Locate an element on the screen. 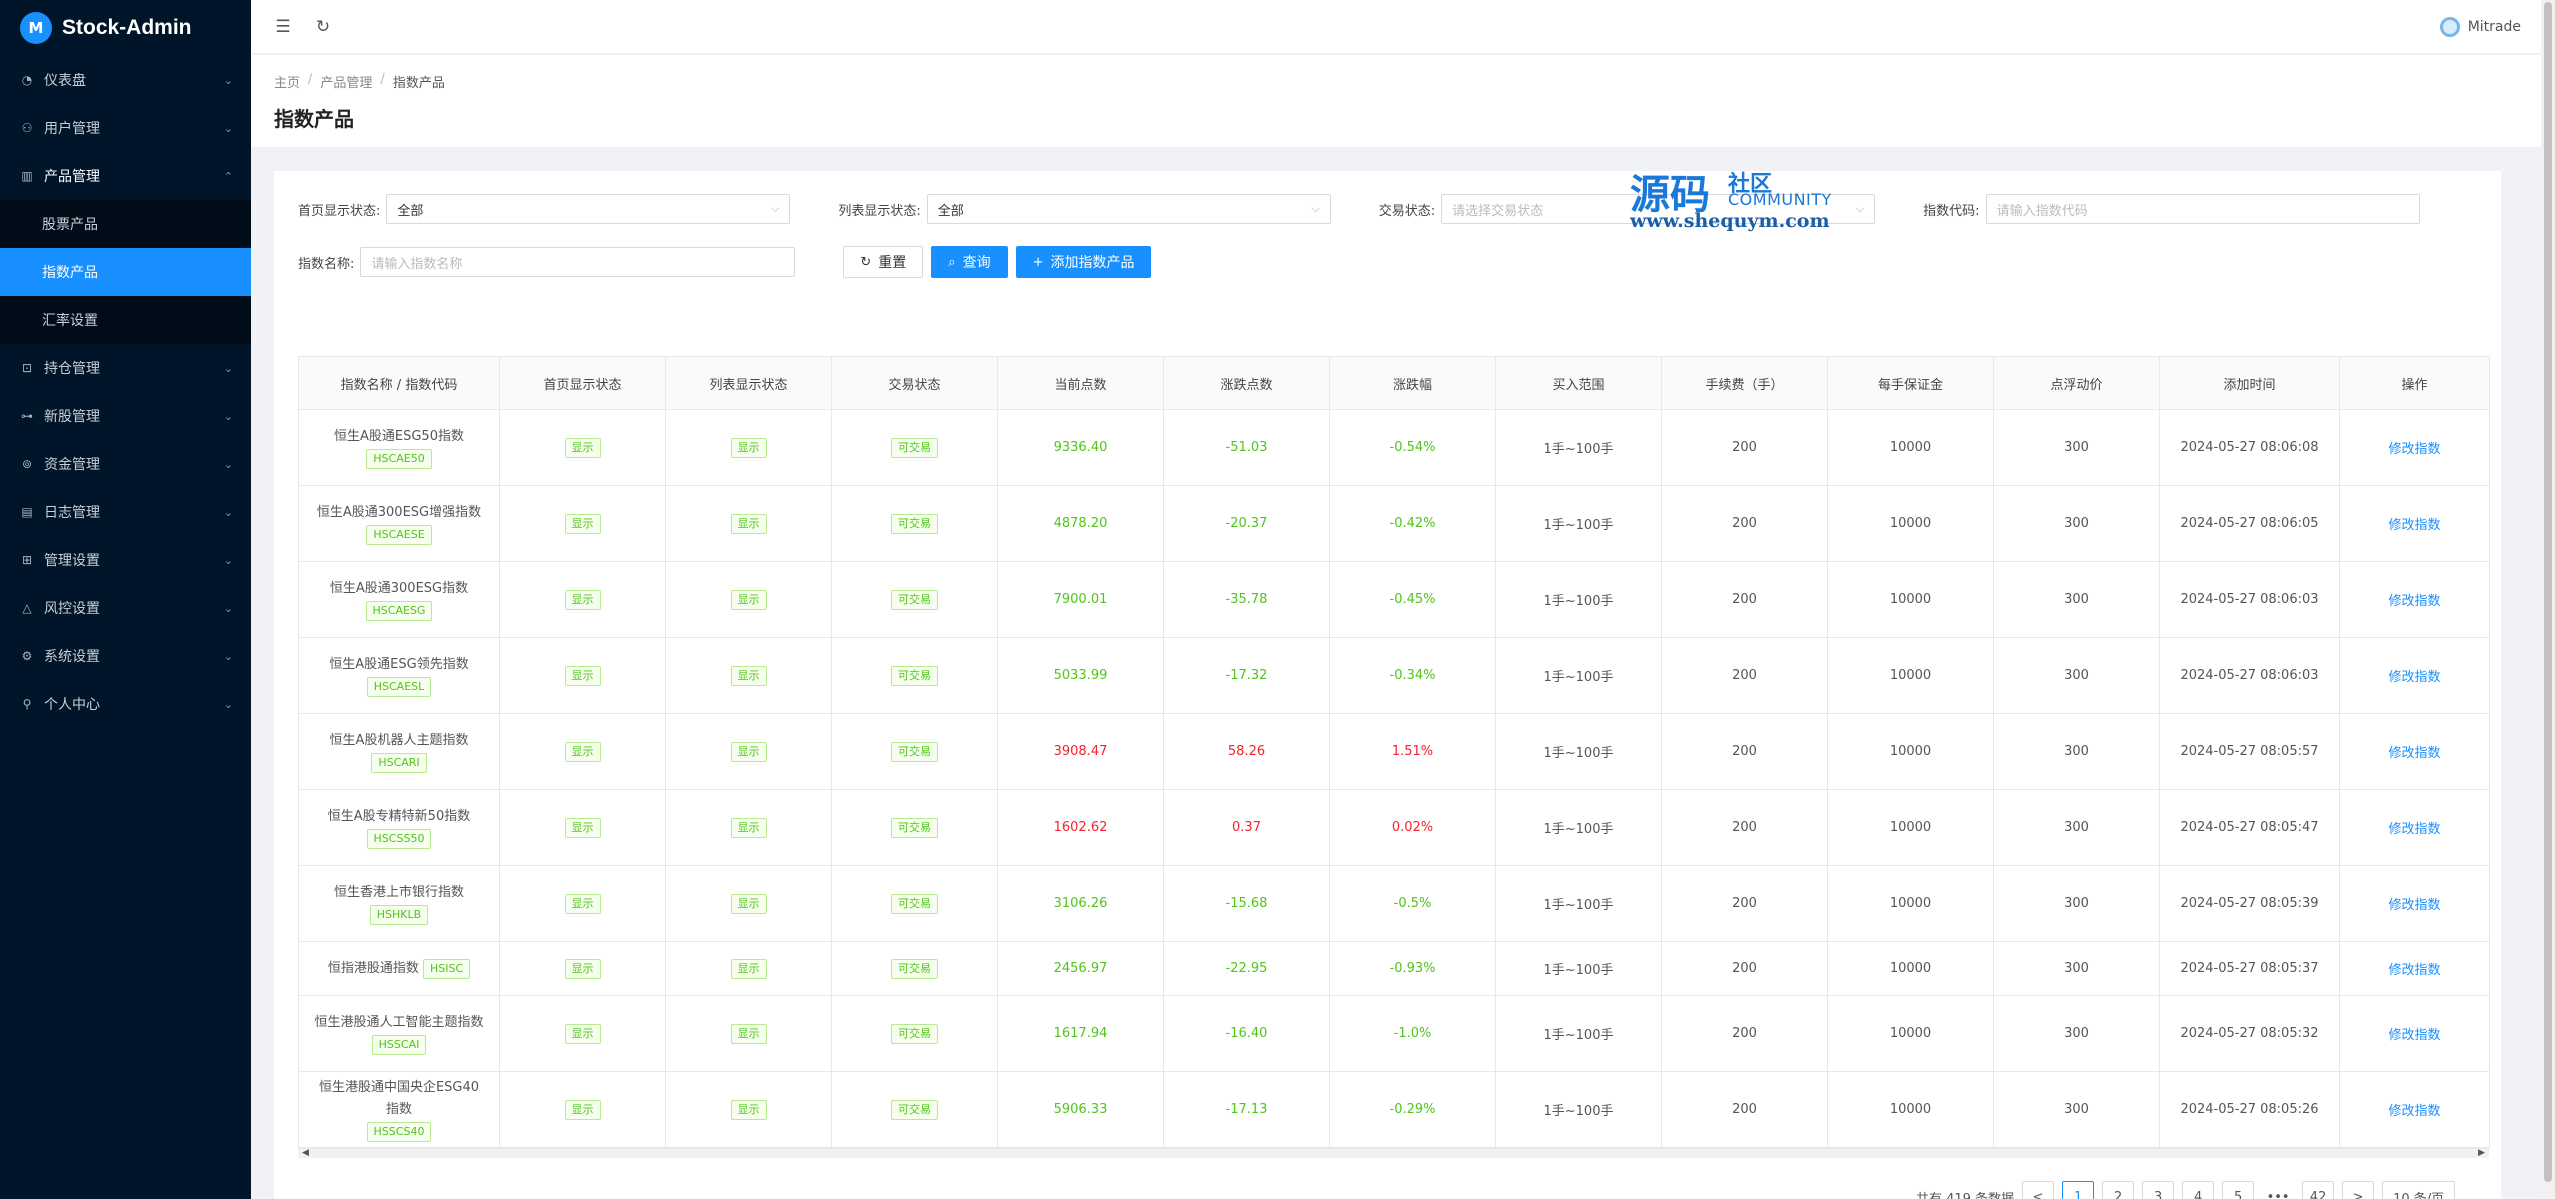 This screenshot has width=2555, height=1199. prev-page-button: < is located at coordinates (2038, 1190).